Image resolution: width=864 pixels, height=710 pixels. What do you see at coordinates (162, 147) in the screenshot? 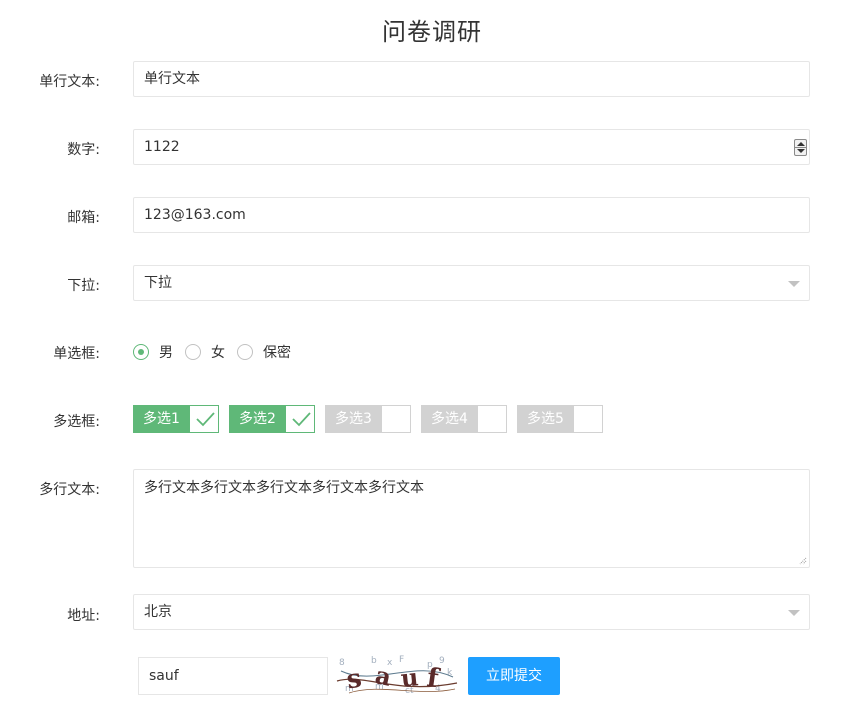
I see `number-value: 1122` at bounding box center [162, 147].